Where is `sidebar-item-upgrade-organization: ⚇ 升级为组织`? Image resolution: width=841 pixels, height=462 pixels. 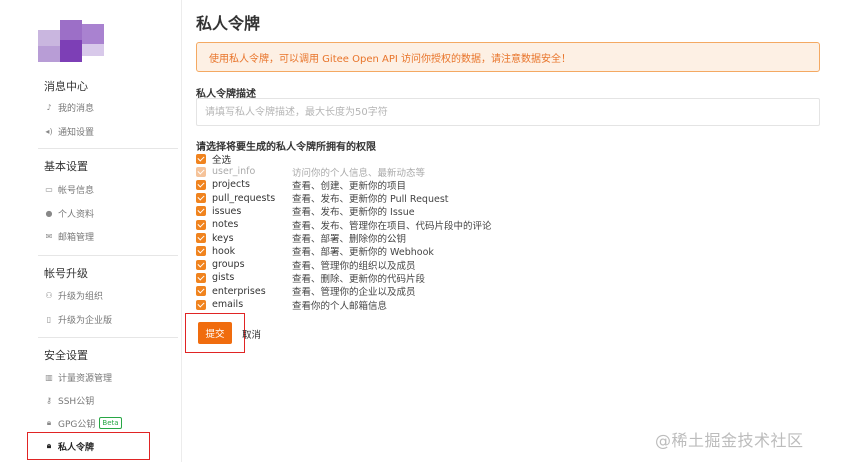 sidebar-item-upgrade-organization: ⚇ 升级为组织 is located at coordinates (73, 295).